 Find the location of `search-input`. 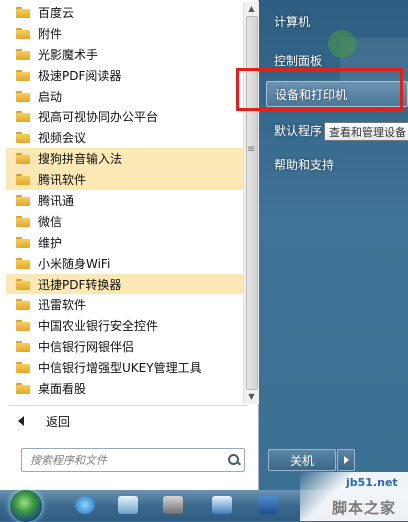

search-input is located at coordinates (123, 460).